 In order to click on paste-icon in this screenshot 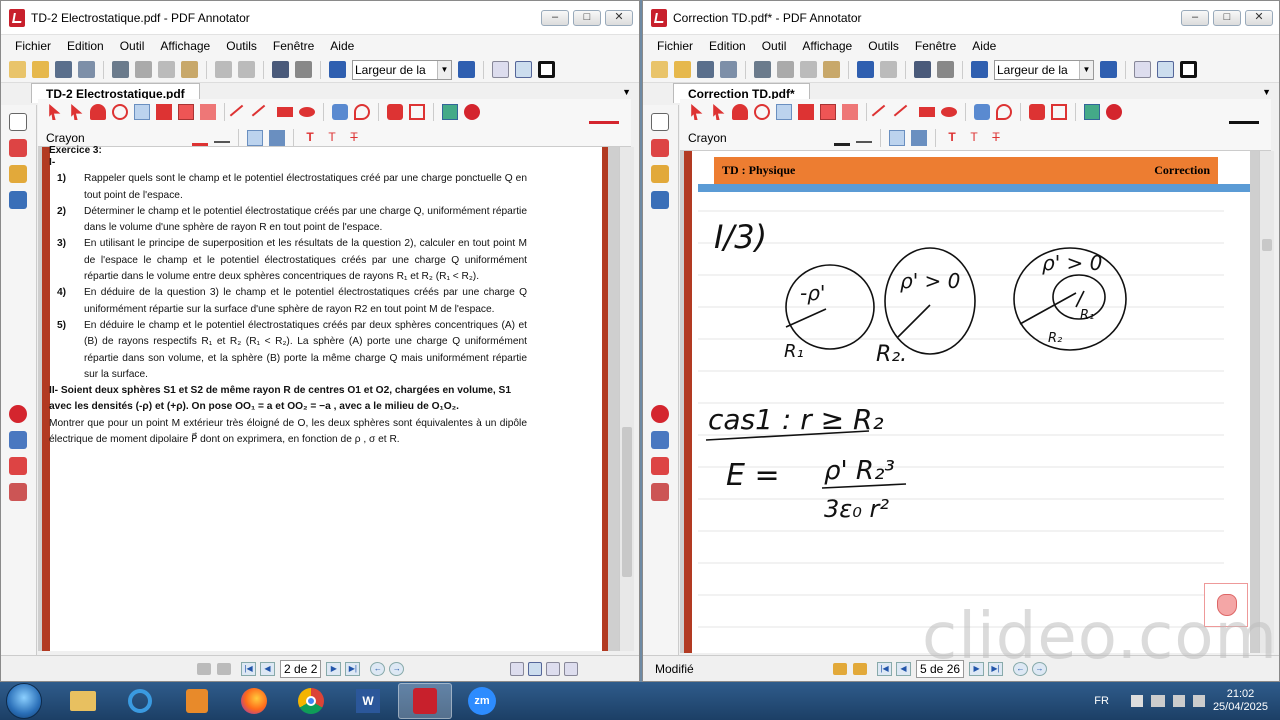, I will do `click(831, 69)`.